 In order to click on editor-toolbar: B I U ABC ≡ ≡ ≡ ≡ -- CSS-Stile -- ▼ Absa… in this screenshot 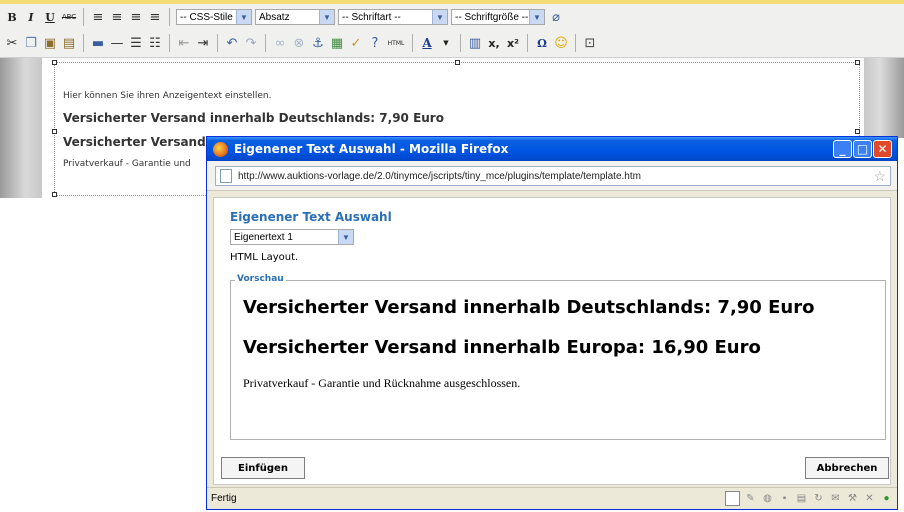, I will do `click(452, 31)`.